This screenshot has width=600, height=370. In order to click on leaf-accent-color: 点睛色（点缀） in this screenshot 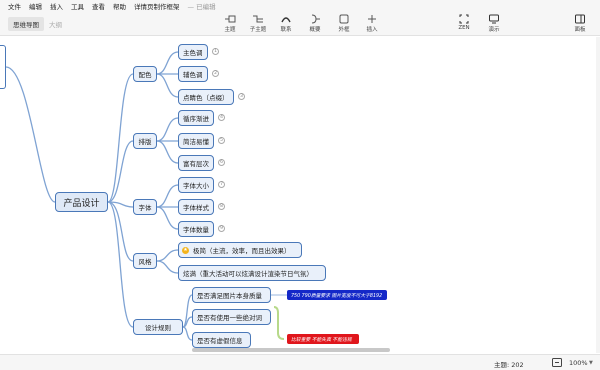, I will do `click(206, 97)`.